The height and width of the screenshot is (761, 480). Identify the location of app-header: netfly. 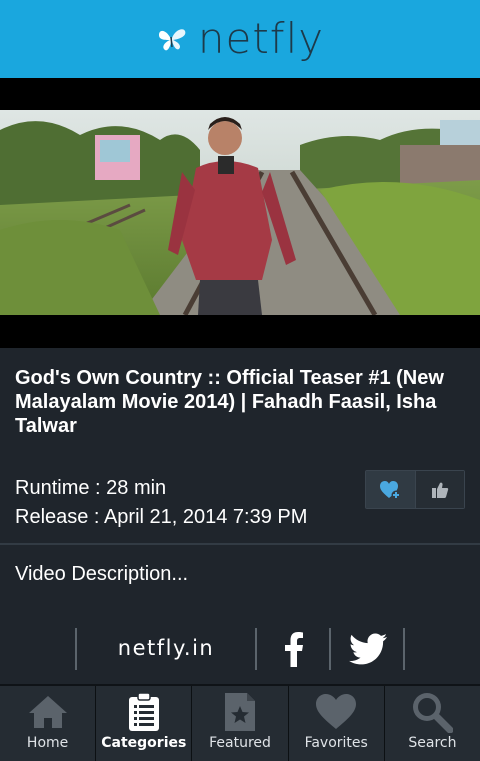
(240, 39).